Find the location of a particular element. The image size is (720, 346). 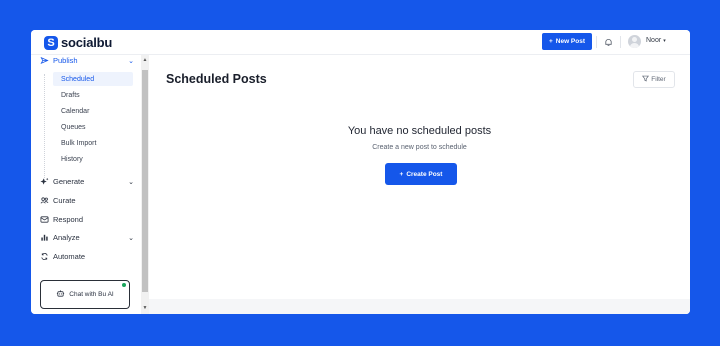

main-footer-area is located at coordinates (419, 306).